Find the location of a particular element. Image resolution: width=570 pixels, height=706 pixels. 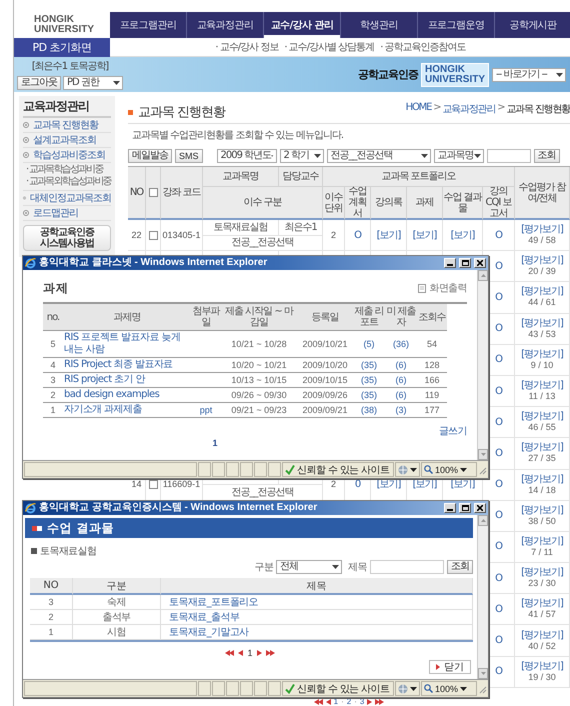

submenu-link: · 교과목학습성과비중 is located at coordinates (64, 170).